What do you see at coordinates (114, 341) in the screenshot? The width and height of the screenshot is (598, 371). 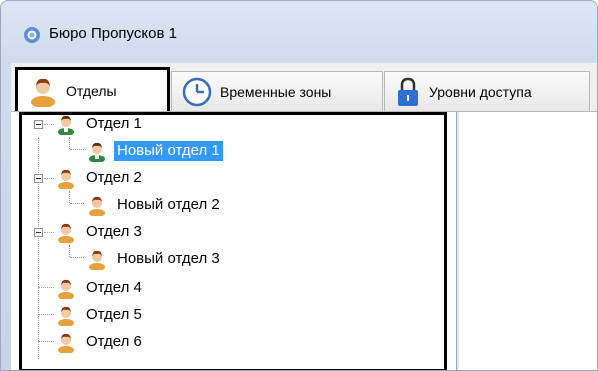 I see `tree-item-label: Отдел 6` at bounding box center [114, 341].